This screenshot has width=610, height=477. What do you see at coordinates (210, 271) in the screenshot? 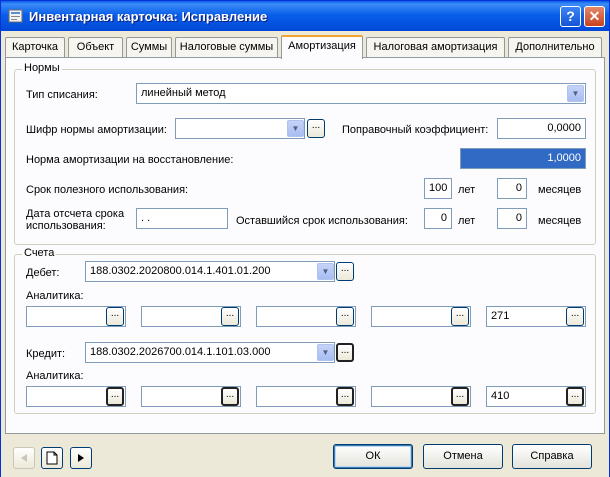
I see `debit-account-select: 188.0302.2020800.014.1.401.01.200` at bounding box center [210, 271].